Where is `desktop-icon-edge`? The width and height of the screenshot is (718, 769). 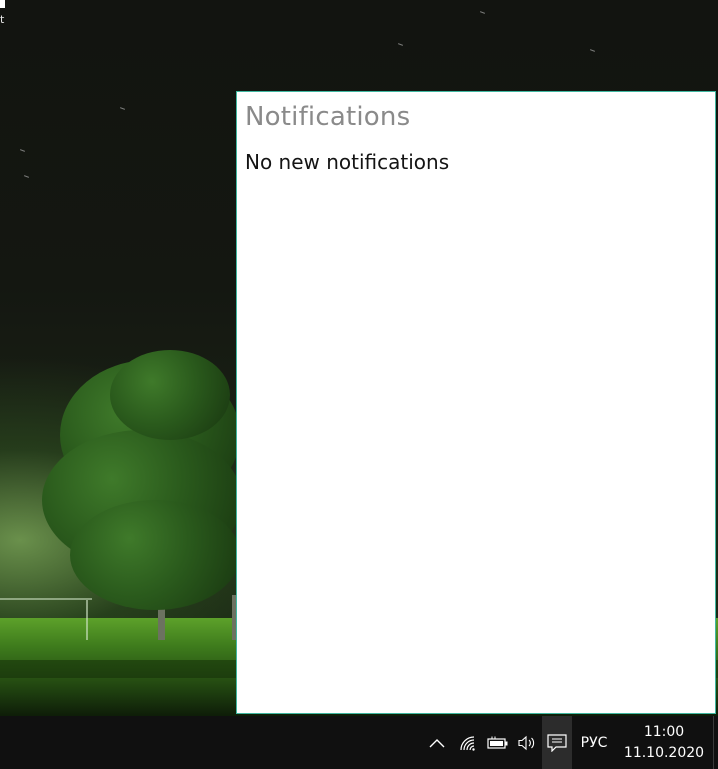
desktop-icon-edge is located at coordinates (2, 4).